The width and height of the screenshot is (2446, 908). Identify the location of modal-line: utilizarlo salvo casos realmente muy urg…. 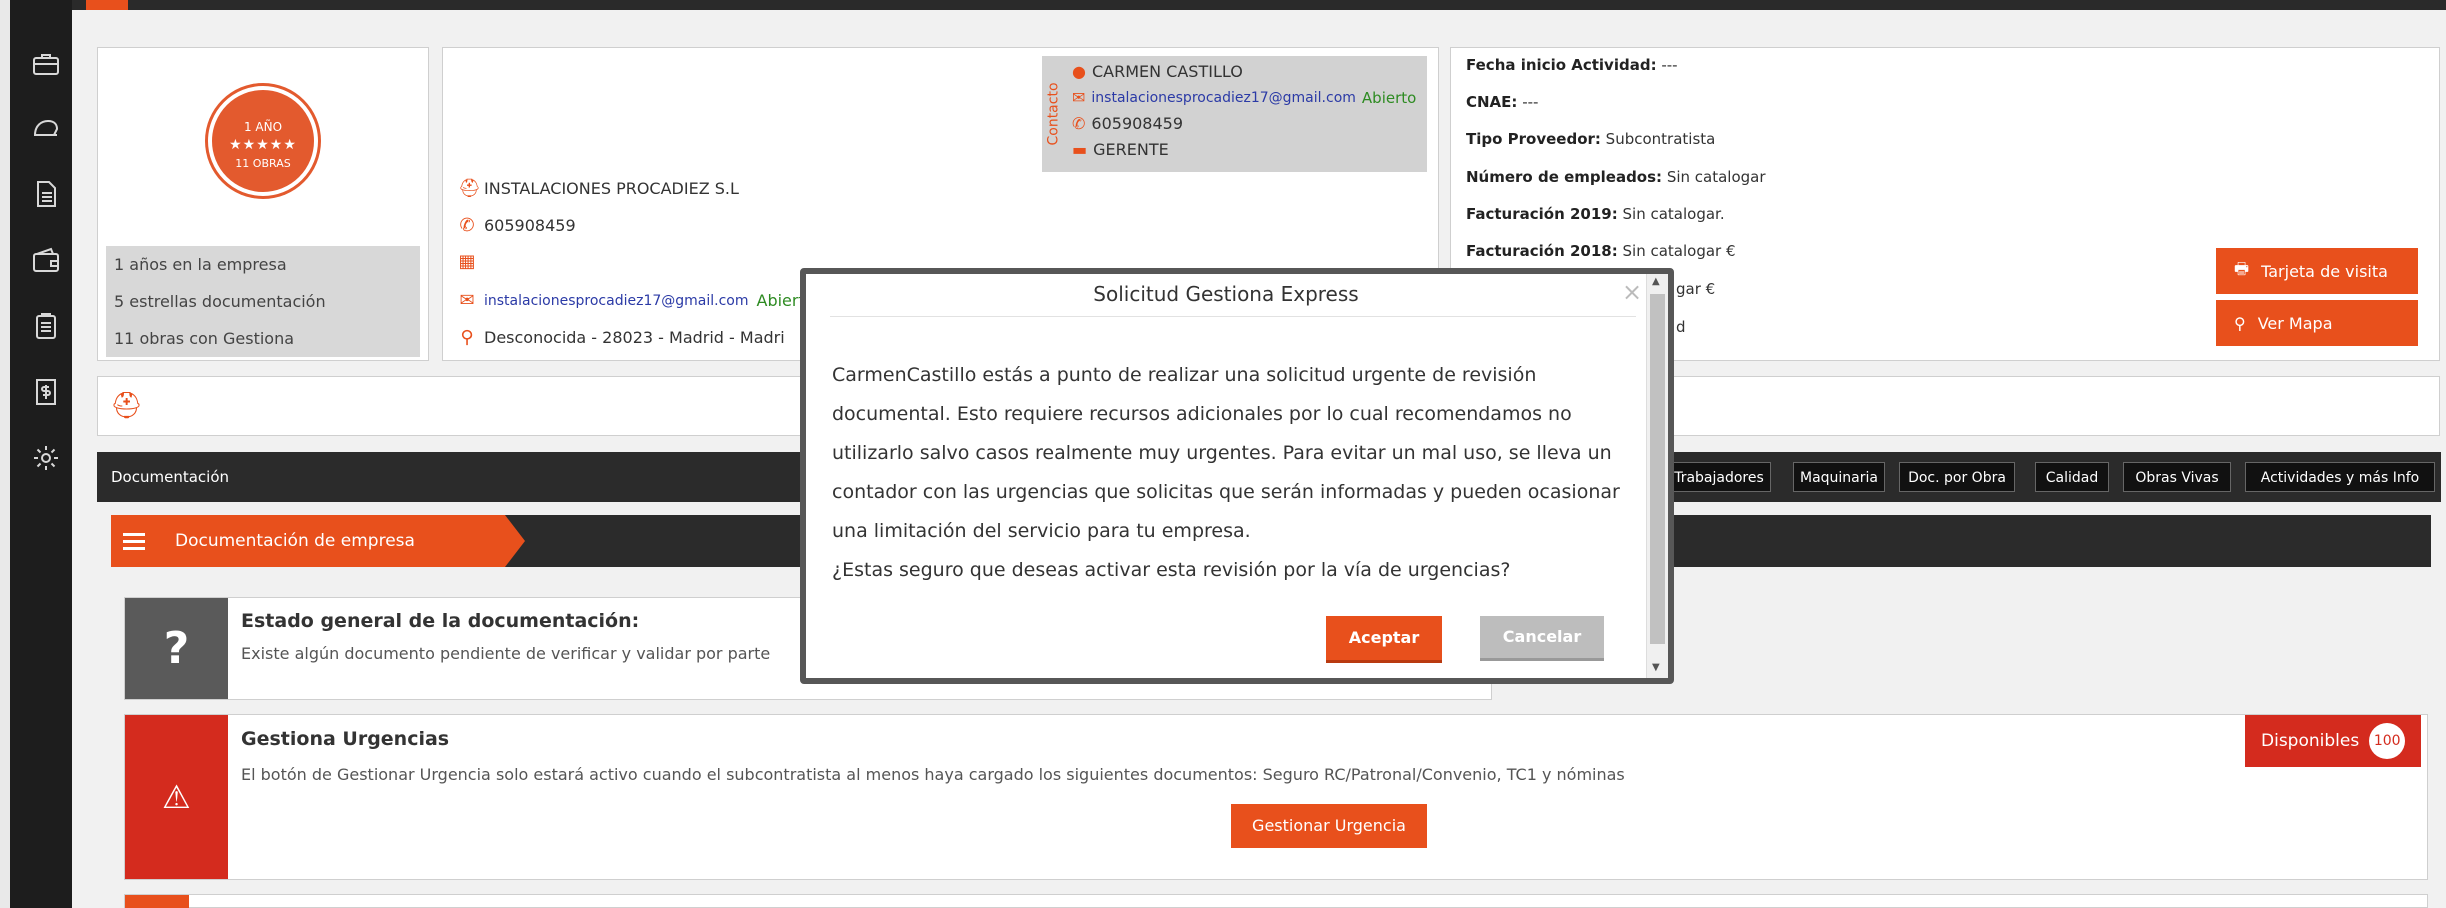
(1222, 453).